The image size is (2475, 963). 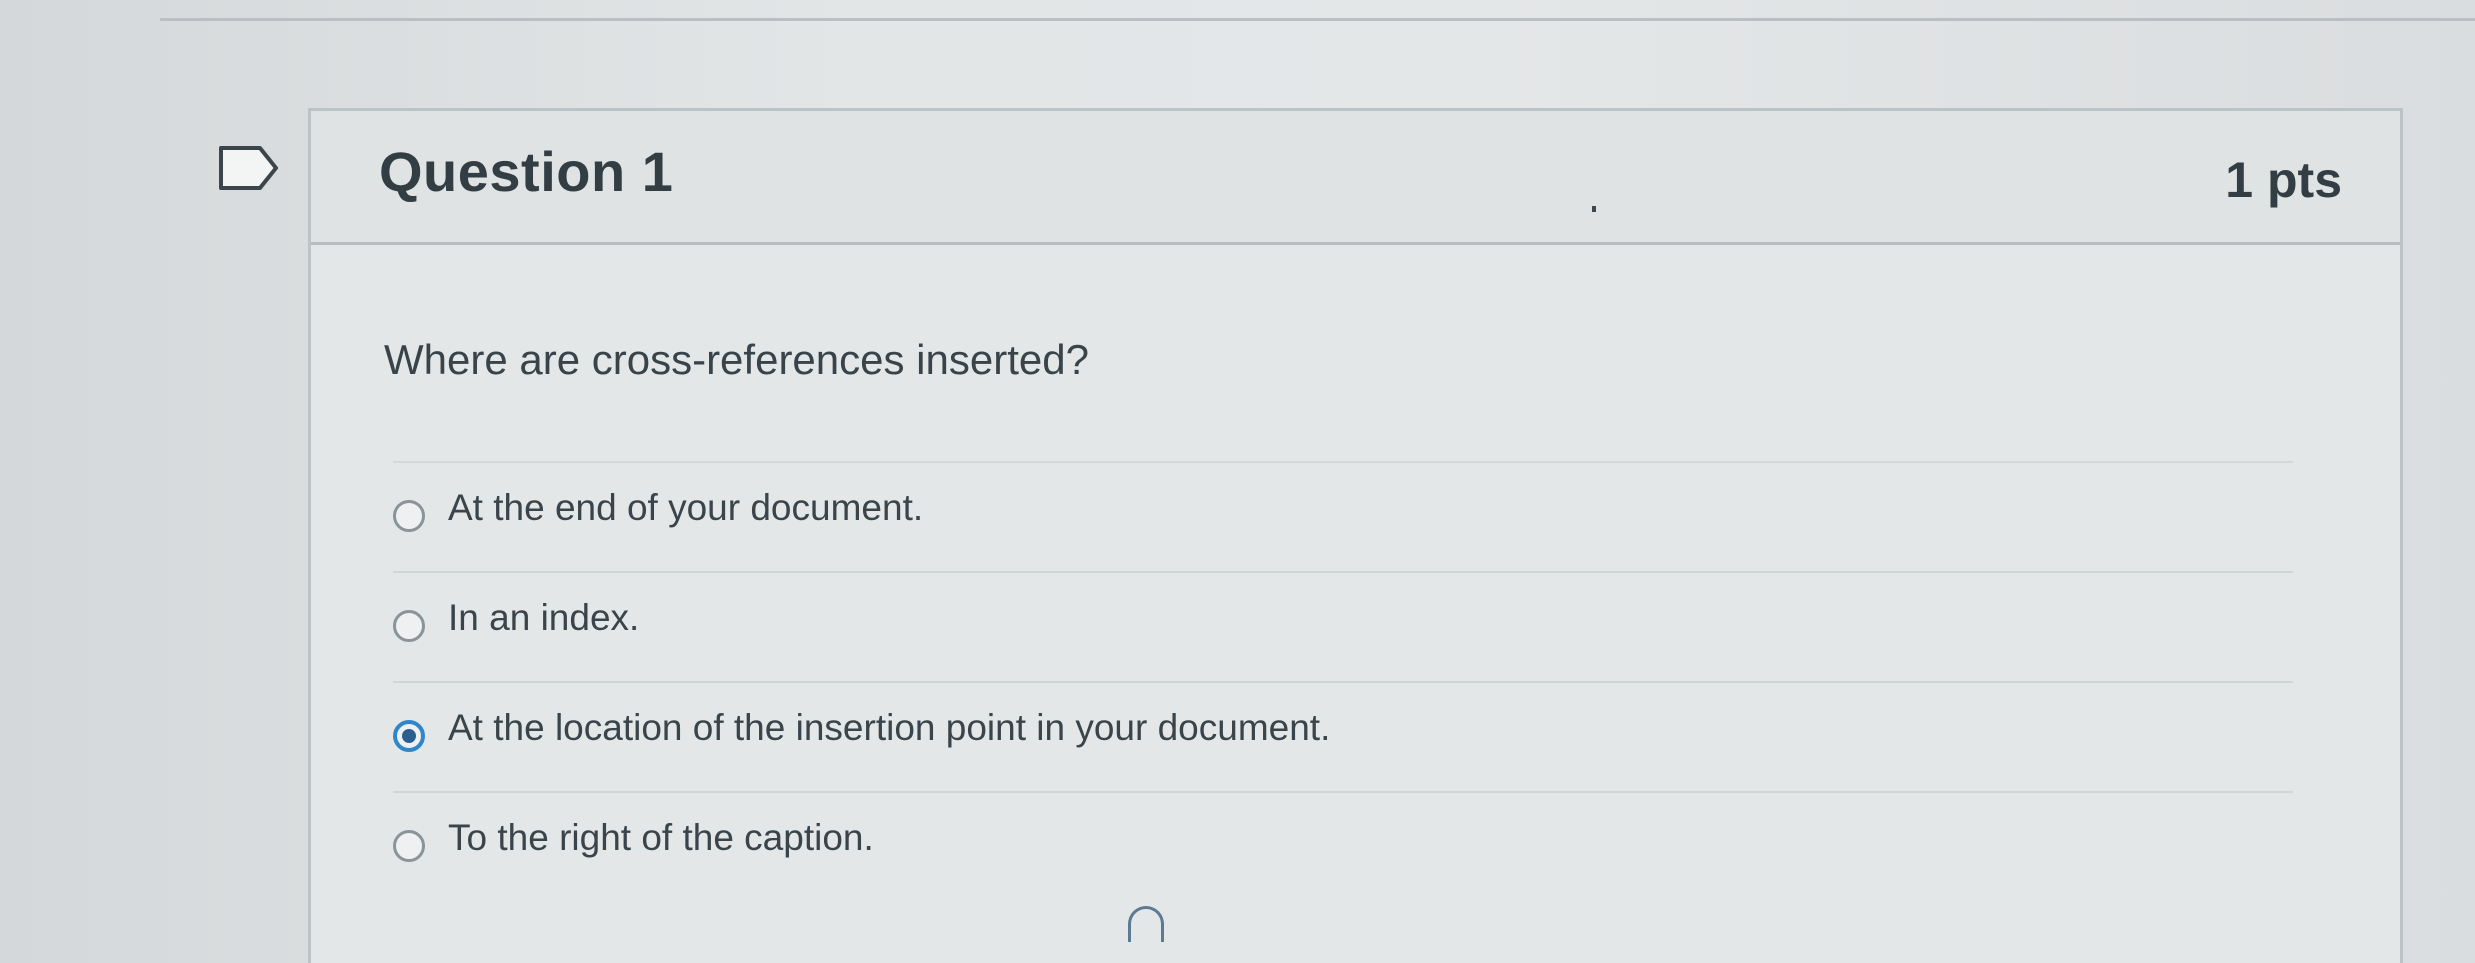 I want to click on top-divider, so click(x=1317, y=19).